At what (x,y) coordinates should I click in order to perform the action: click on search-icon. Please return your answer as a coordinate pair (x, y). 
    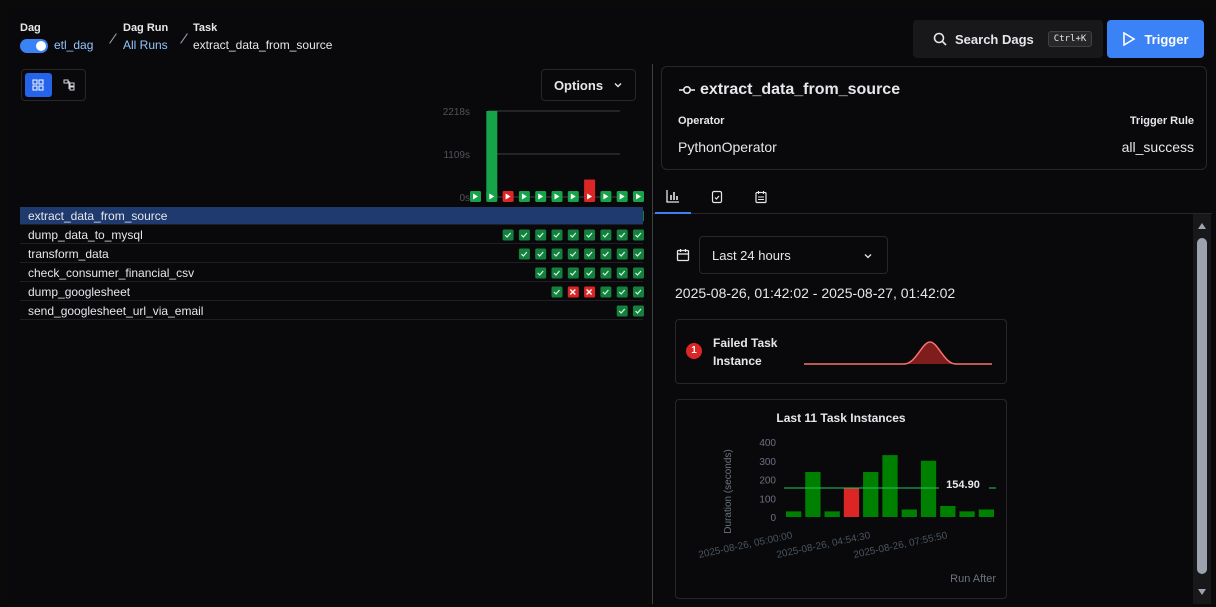
    Looking at the image, I should click on (940, 39).